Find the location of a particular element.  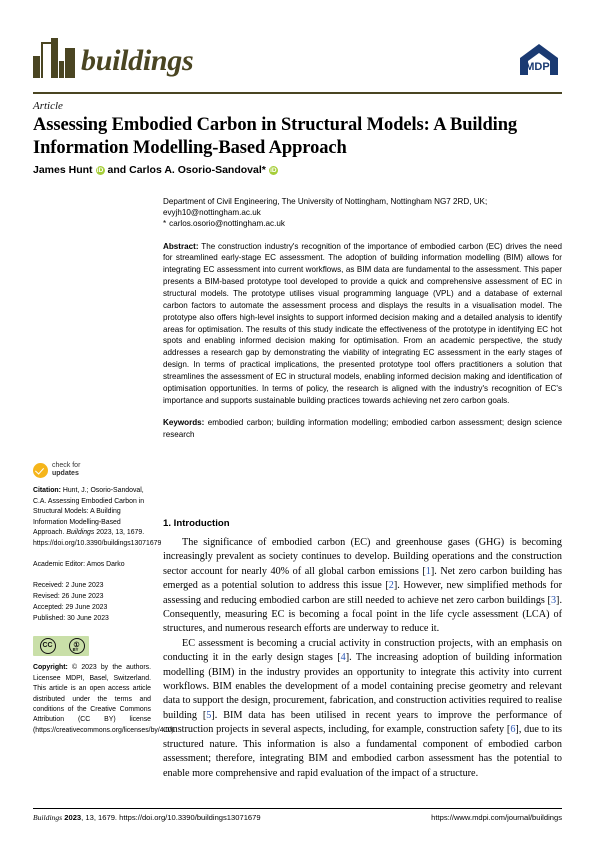

journal-logo: buildings is located at coordinates (113, 58).